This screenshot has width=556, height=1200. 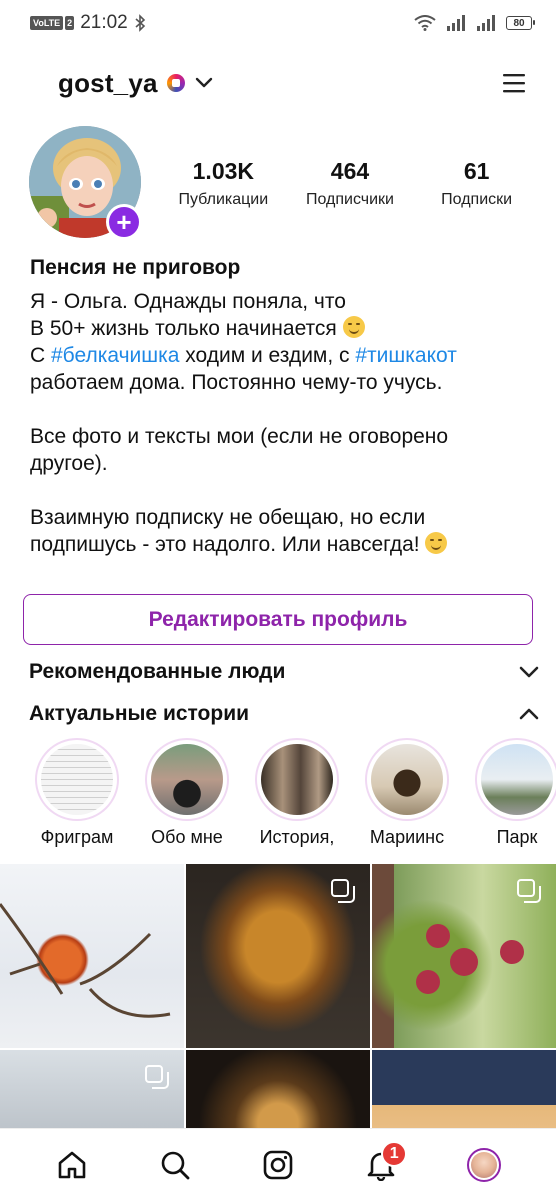 What do you see at coordinates (135, 267) in the screenshot?
I see `bio-name: Пенсия не приговор` at bounding box center [135, 267].